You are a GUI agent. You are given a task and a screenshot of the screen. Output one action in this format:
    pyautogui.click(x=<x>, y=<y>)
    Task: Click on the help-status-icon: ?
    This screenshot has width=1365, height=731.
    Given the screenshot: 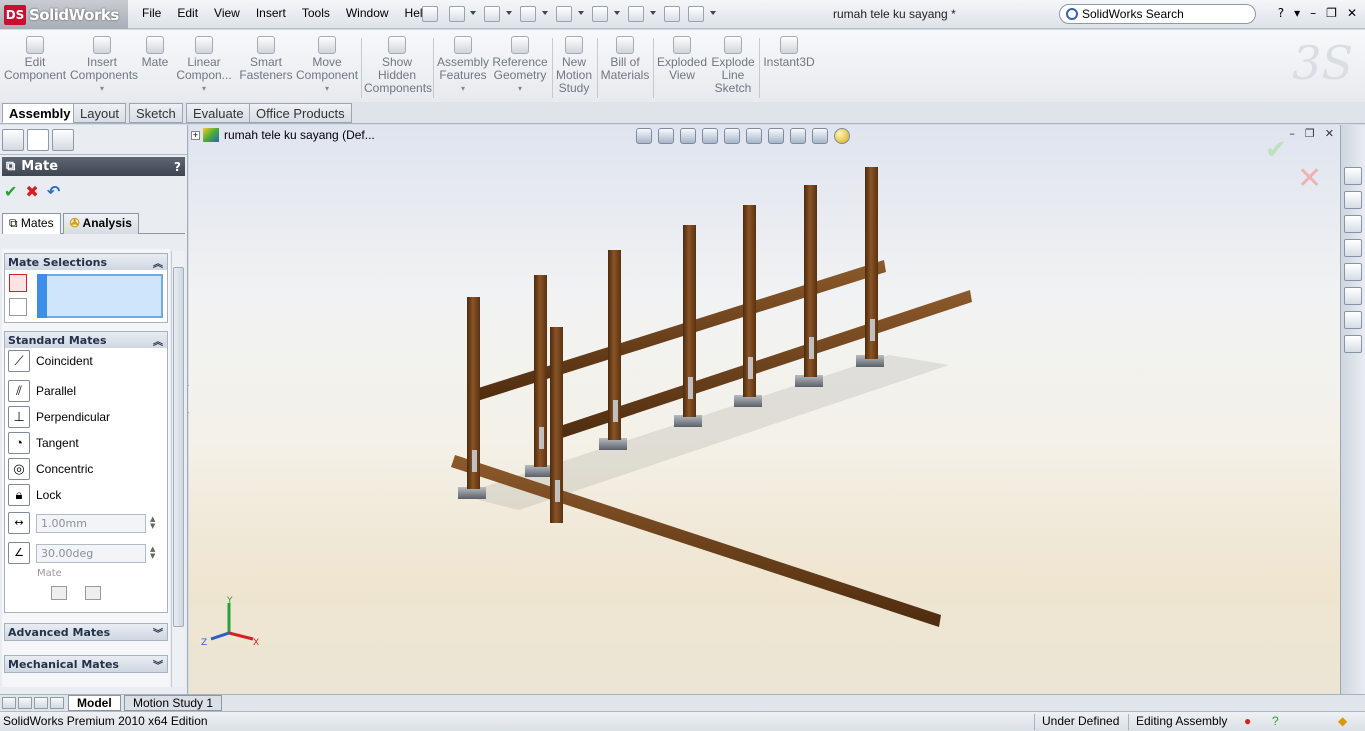 What is the action you would take?
    pyautogui.click(x=1275, y=721)
    